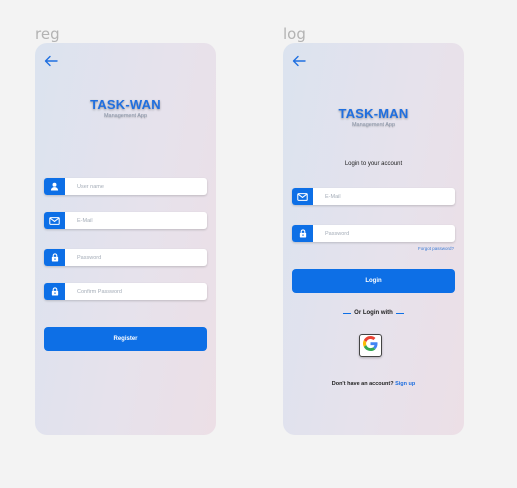  I want to click on or-login-with-divider: Or Login with, so click(373, 313).